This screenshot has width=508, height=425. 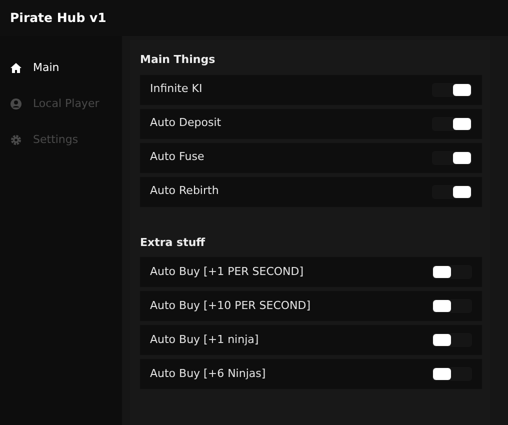 I want to click on toggle-label: Auto Buy [+6 Ninjas], so click(x=208, y=374).